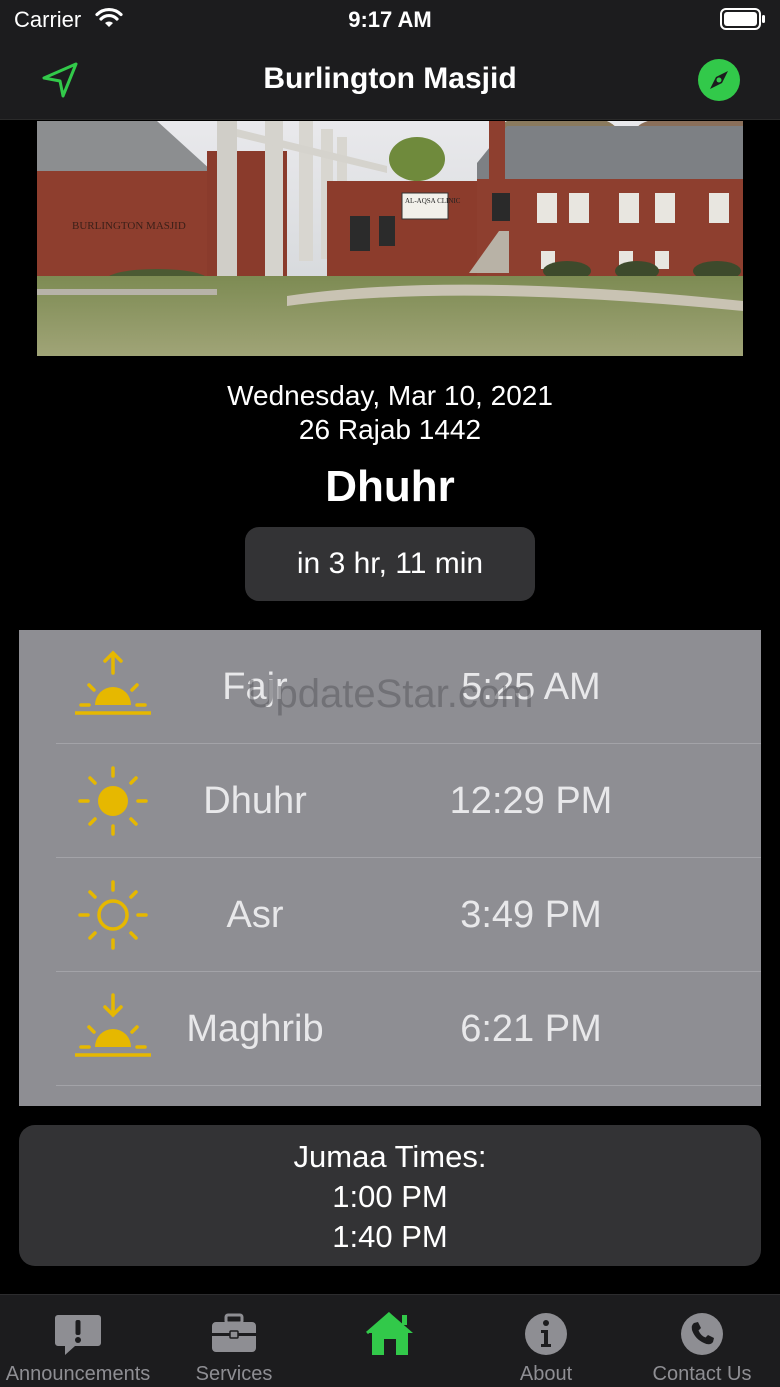 The width and height of the screenshot is (780, 1387). I want to click on gregorian-date: Wednesday, Mar 10, 2021, so click(390, 395).